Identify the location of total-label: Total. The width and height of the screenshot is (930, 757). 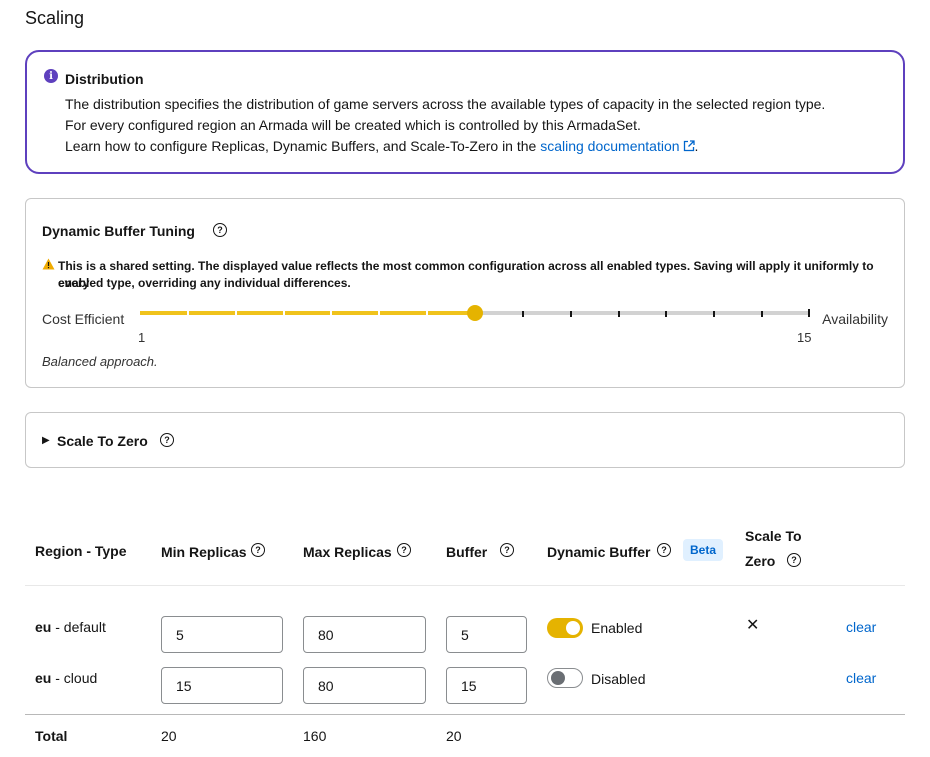
(51, 736).